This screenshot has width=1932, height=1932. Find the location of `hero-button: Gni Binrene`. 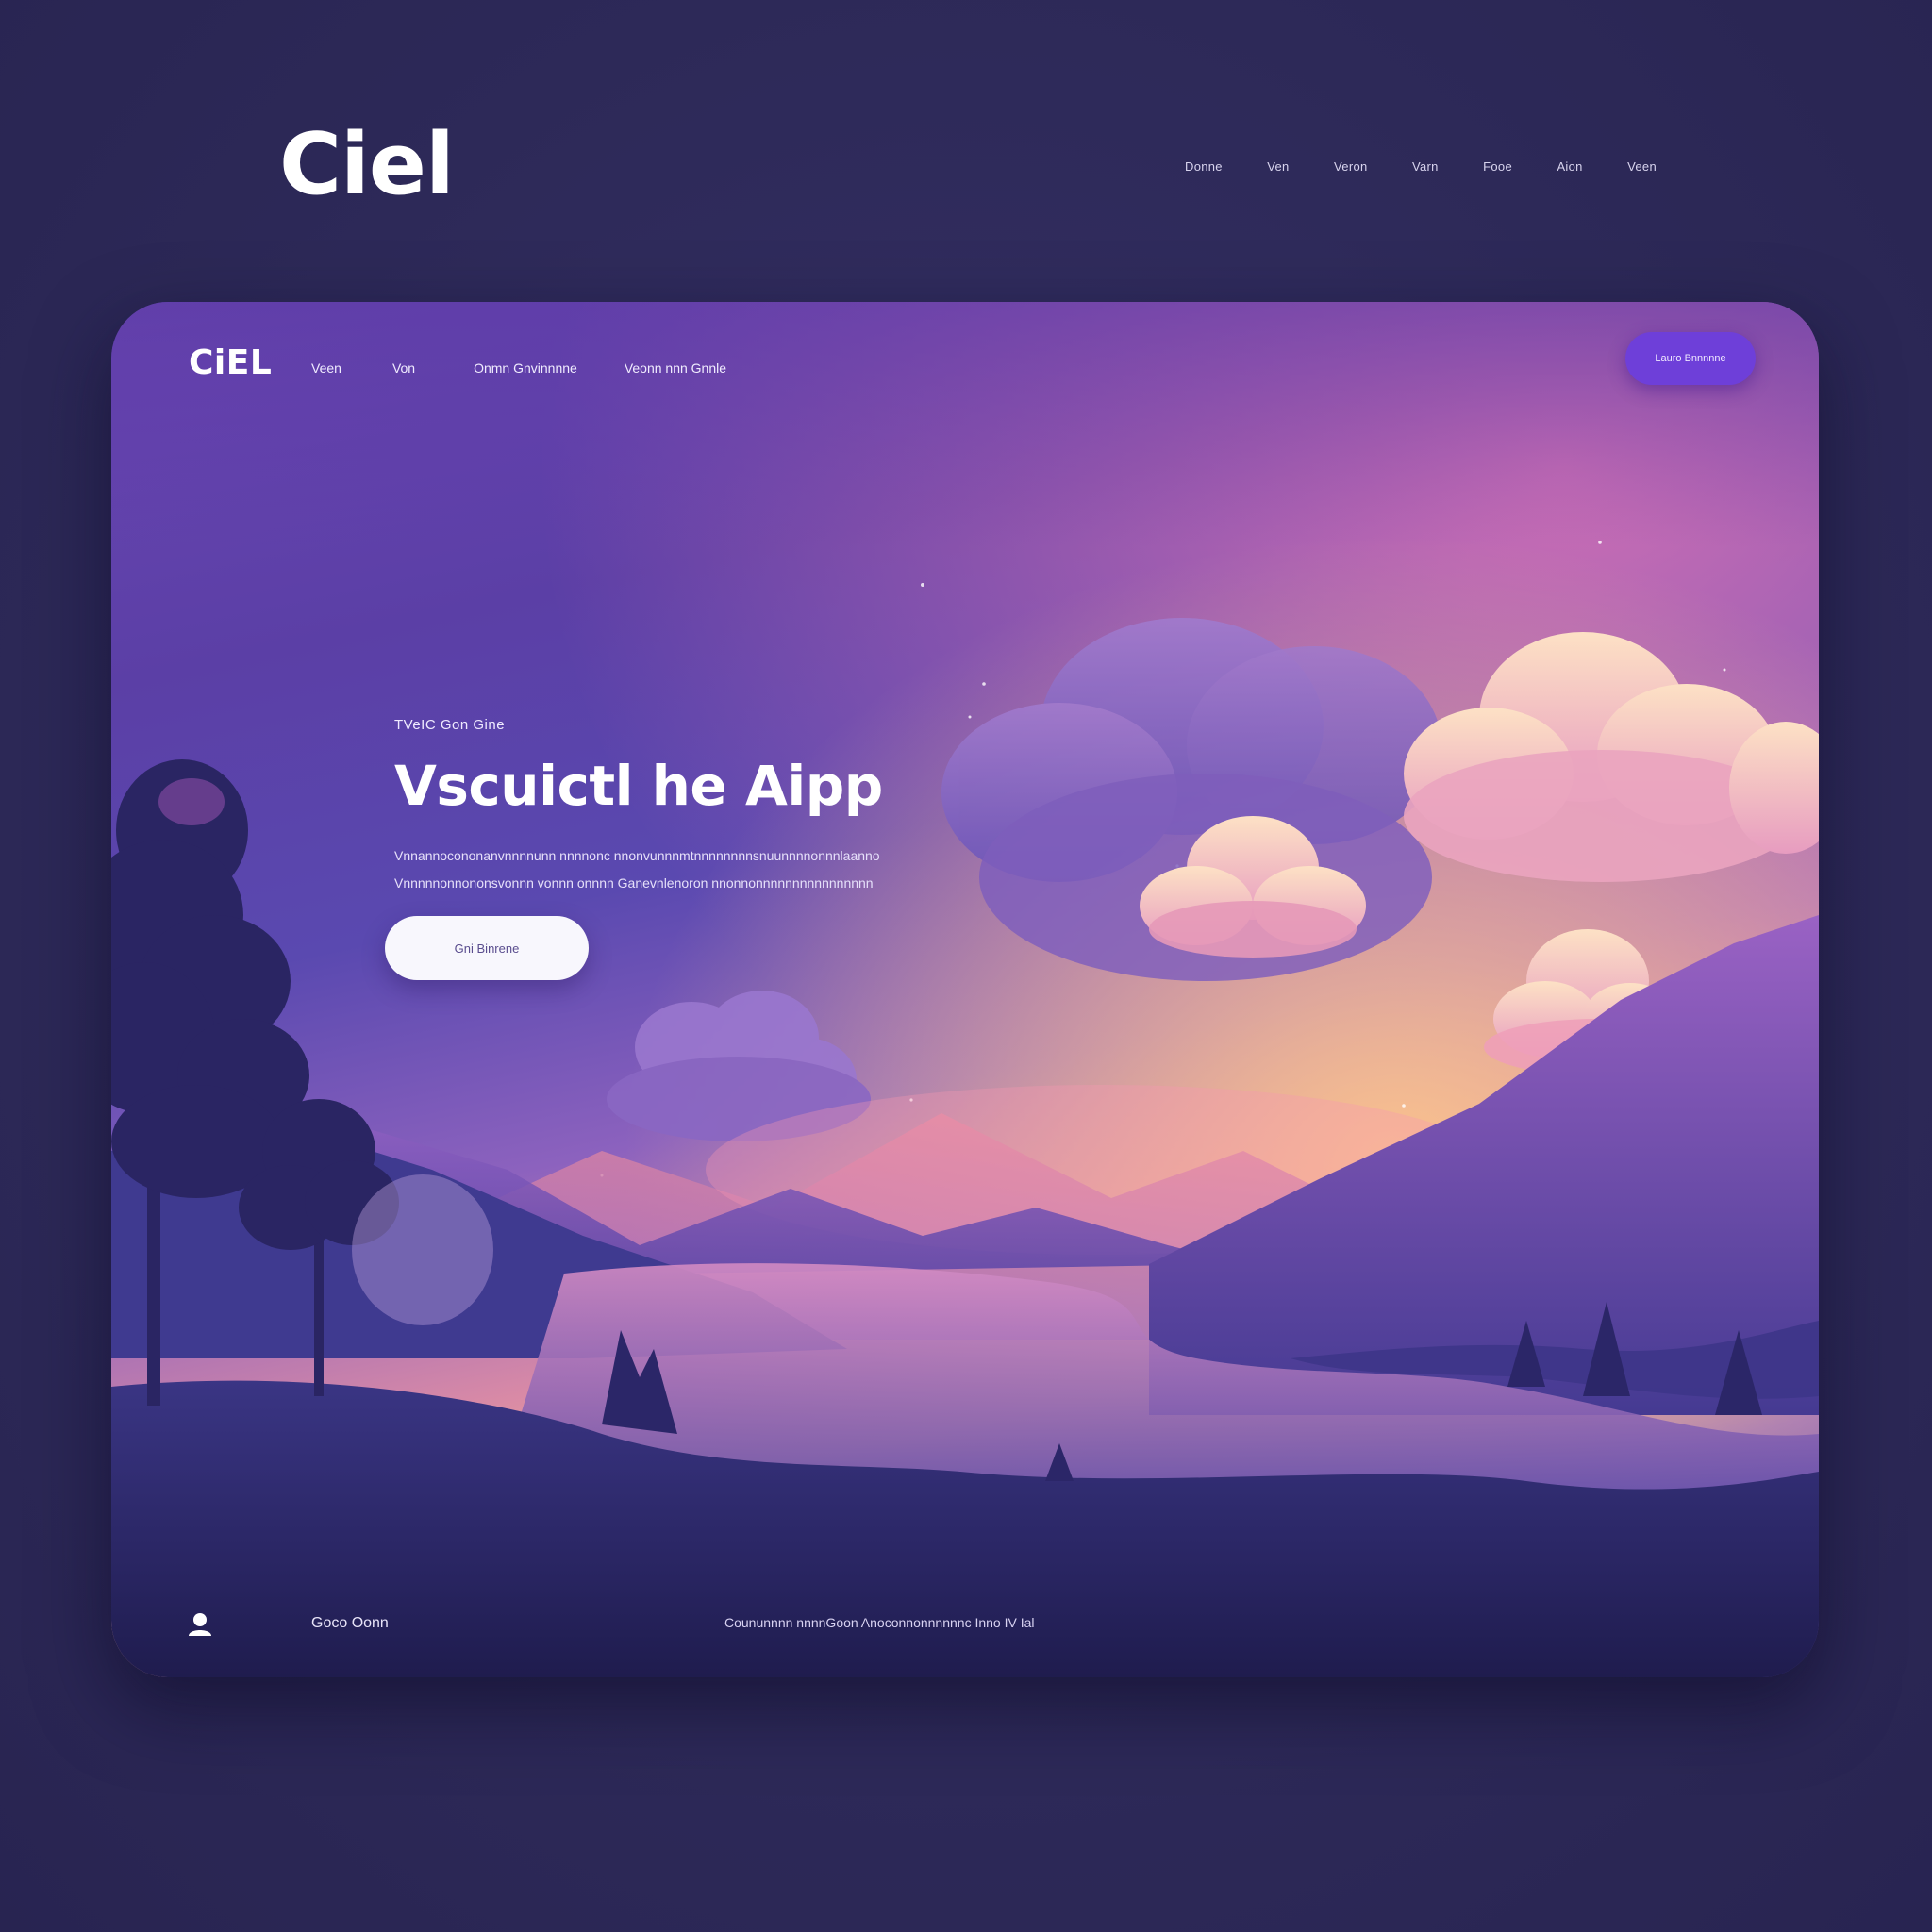

hero-button: Gni Binrene is located at coordinates (487, 948).